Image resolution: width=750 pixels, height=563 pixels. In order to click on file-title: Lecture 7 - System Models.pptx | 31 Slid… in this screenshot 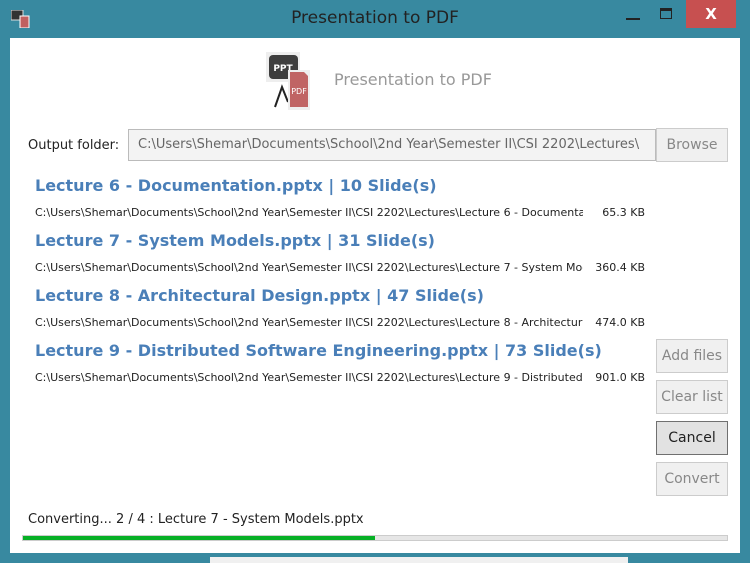, I will do `click(235, 240)`.